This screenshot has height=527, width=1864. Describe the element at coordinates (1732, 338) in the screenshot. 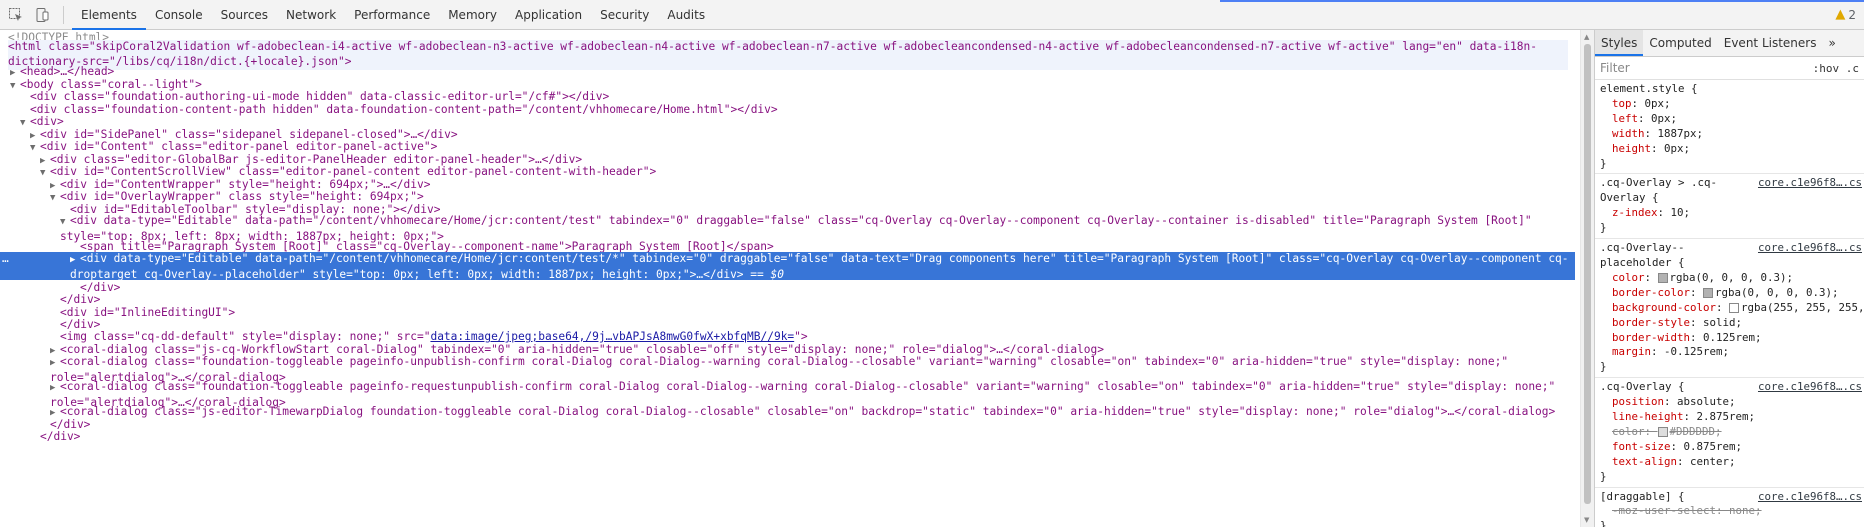

I see `style-declaration: border-width: 0.125rem;` at that location.